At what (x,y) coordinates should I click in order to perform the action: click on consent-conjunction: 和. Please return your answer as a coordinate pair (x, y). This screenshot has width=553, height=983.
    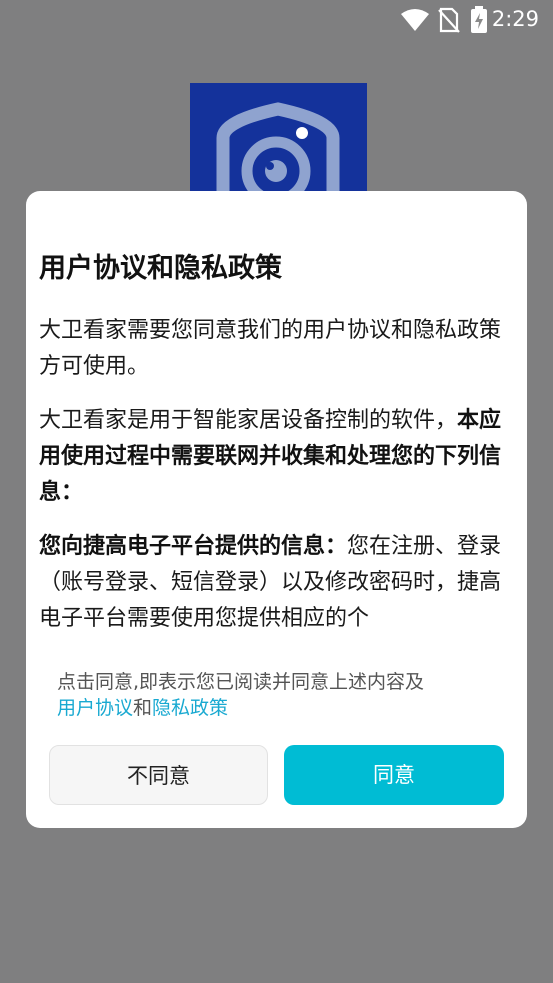
    Looking at the image, I should click on (143, 708).